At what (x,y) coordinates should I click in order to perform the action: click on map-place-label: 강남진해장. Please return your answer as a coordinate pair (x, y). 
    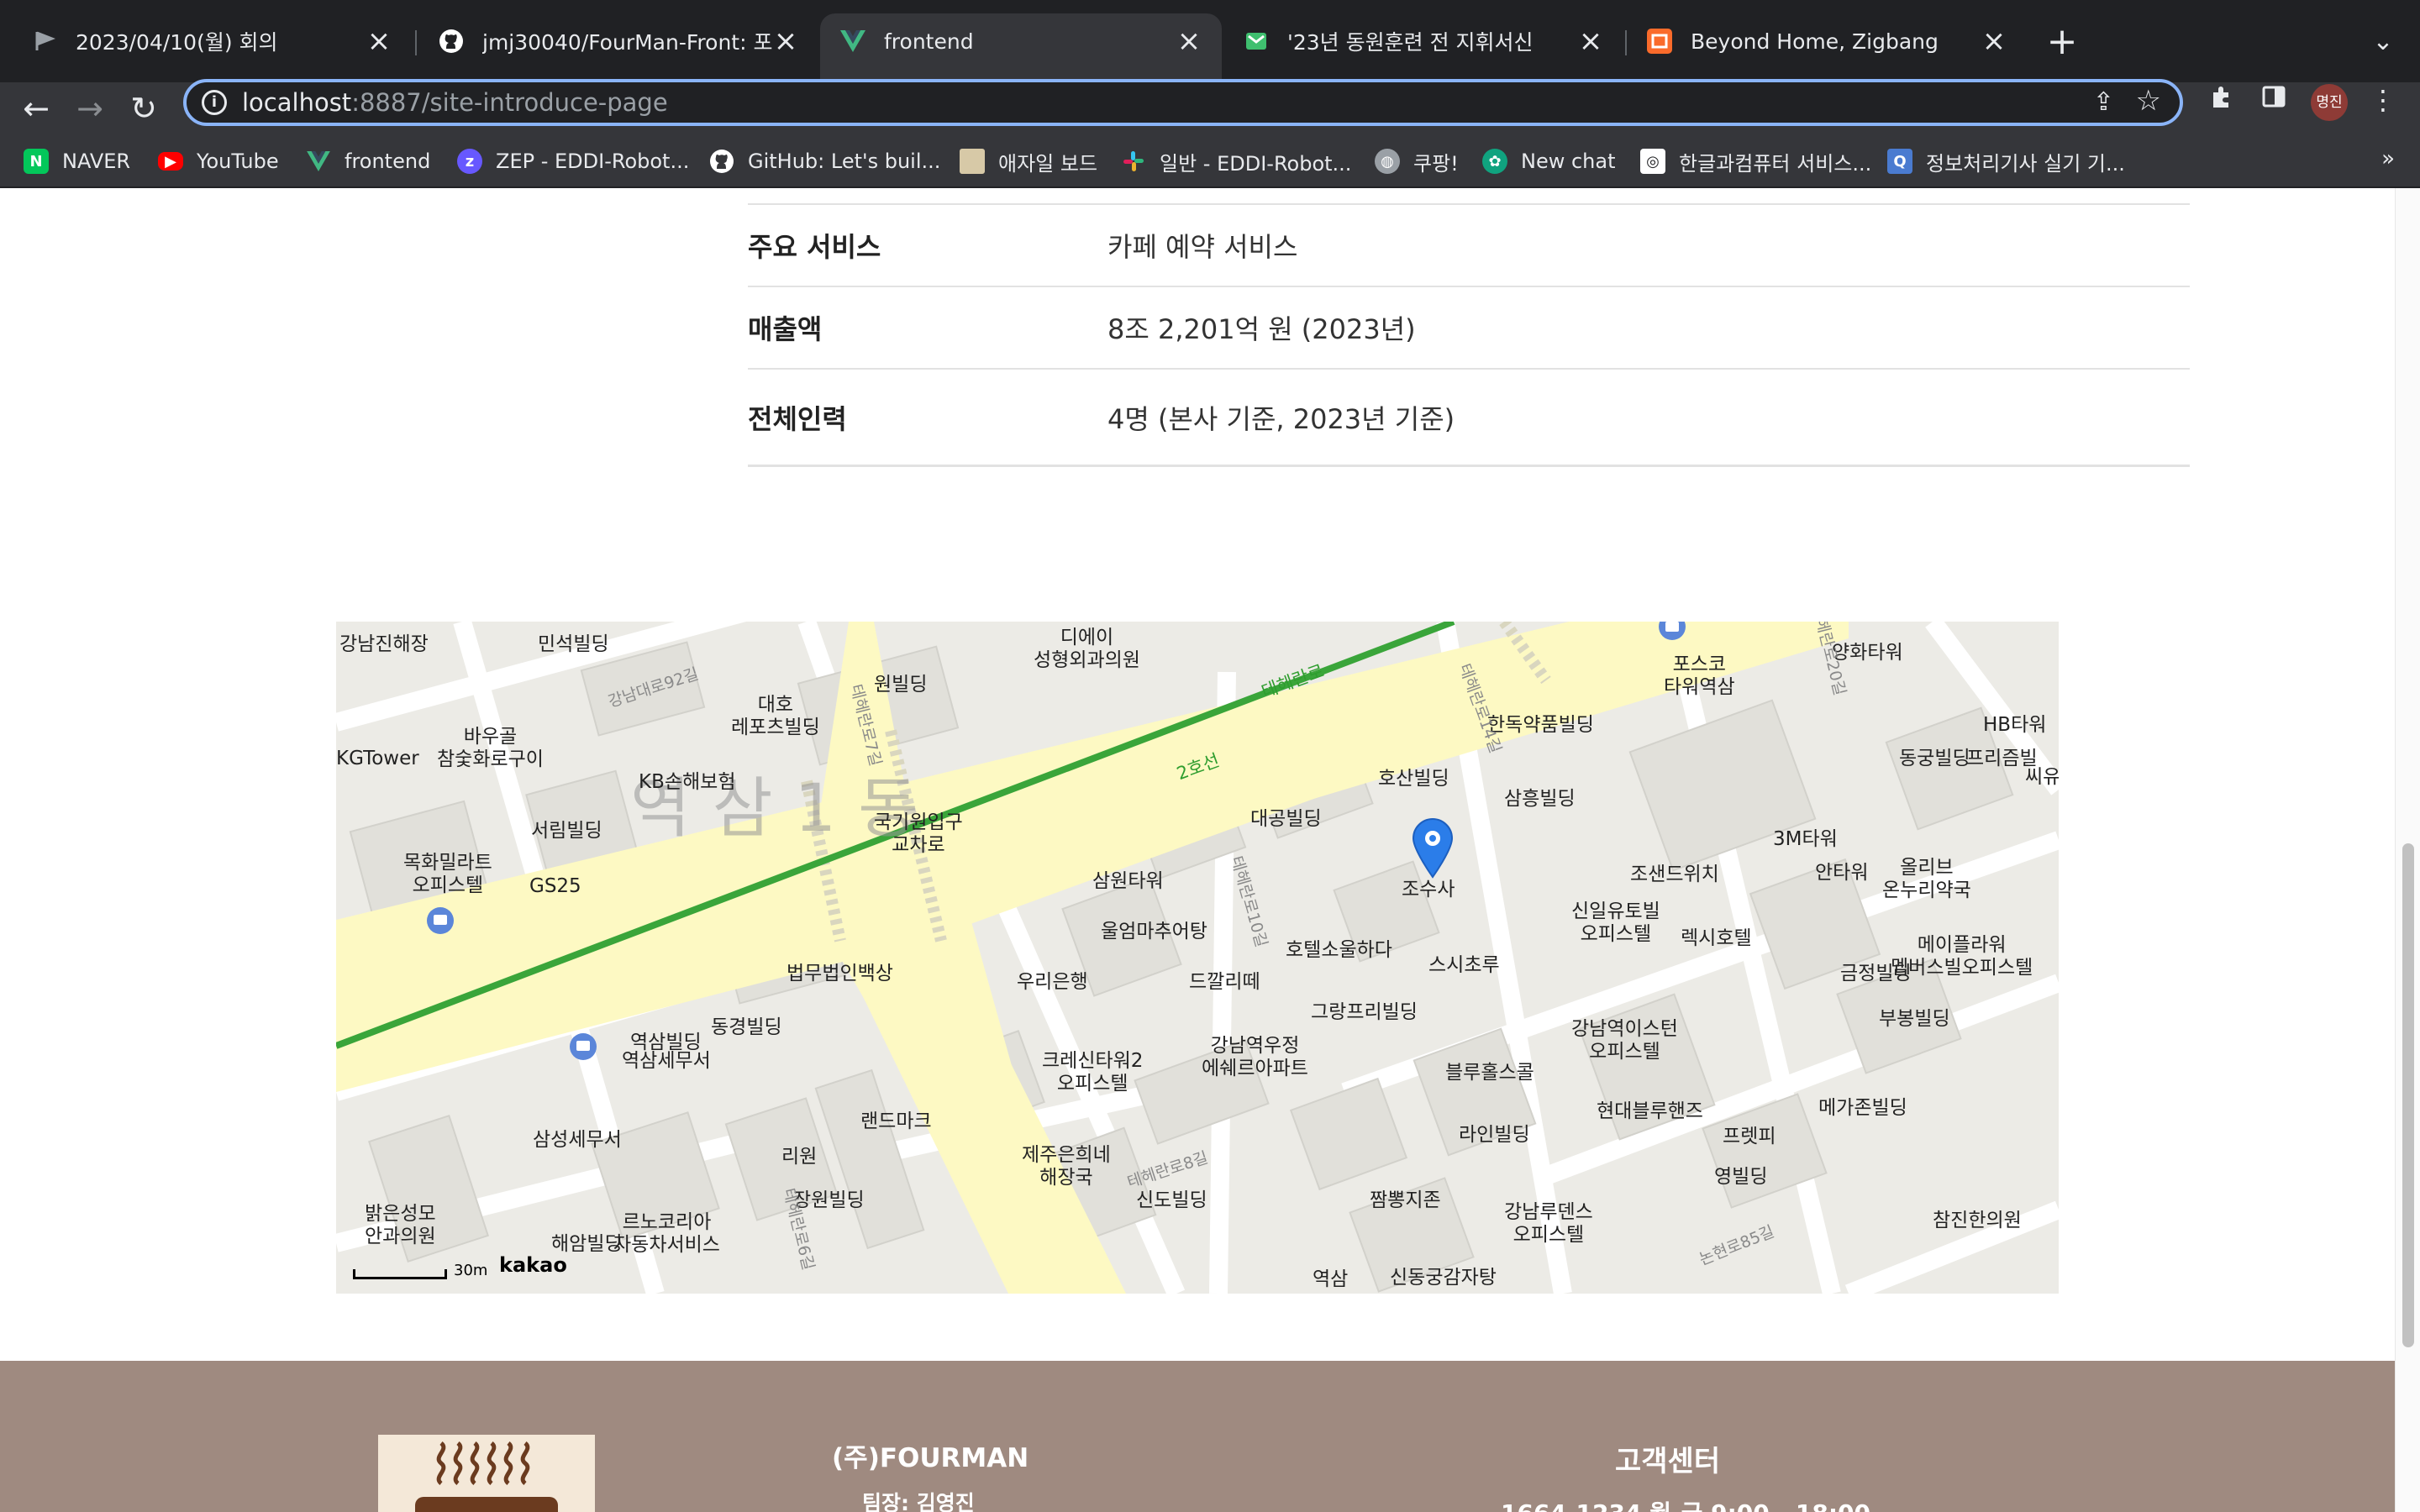
    Looking at the image, I should click on (384, 644).